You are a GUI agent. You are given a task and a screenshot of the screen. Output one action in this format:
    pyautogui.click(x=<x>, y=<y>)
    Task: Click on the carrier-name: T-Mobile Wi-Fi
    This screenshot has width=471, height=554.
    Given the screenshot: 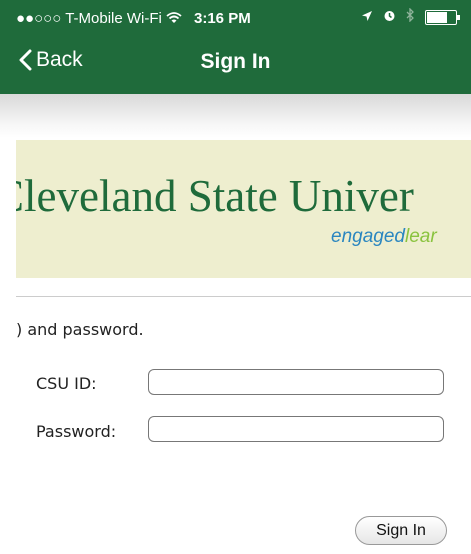 What is the action you would take?
    pyautogui.click(x=113, y=18)
    